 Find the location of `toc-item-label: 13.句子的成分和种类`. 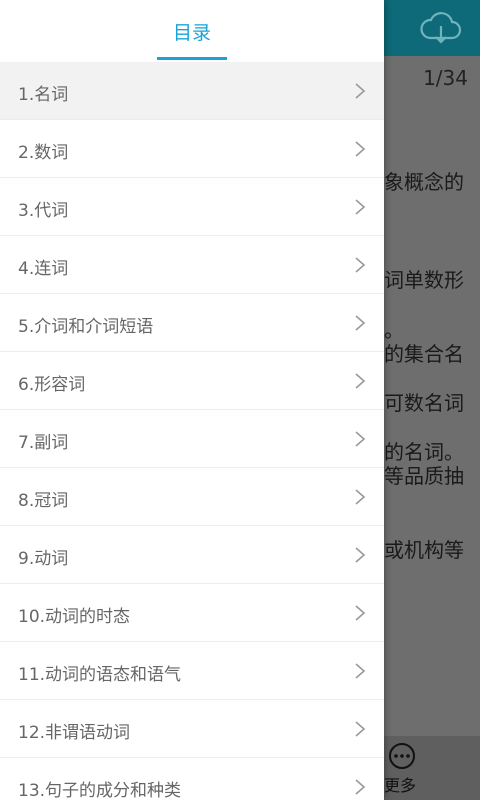

toc-item-label: 13.句子的成分和种类 is located at coordinates (100, 790).